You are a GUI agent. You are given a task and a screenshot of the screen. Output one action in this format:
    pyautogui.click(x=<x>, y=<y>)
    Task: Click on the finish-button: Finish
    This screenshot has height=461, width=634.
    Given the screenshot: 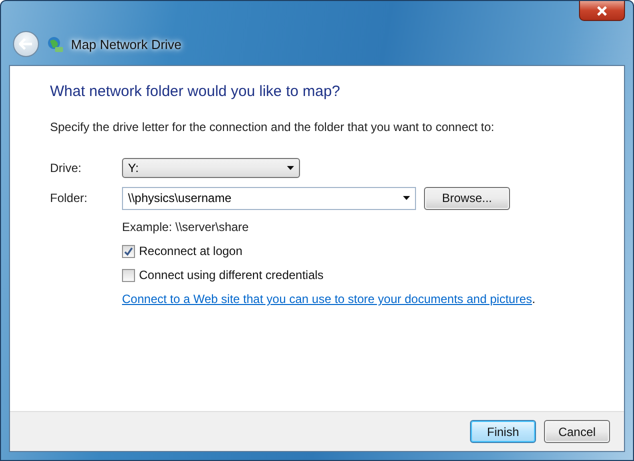 What is the action you would take?
    pyautogui.click(x=503, y=431)
    